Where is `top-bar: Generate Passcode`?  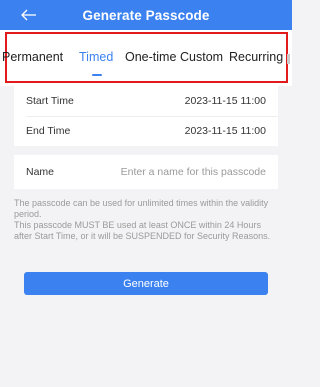 top-bar: Generate Passcode is located at coordinates (146, 15).